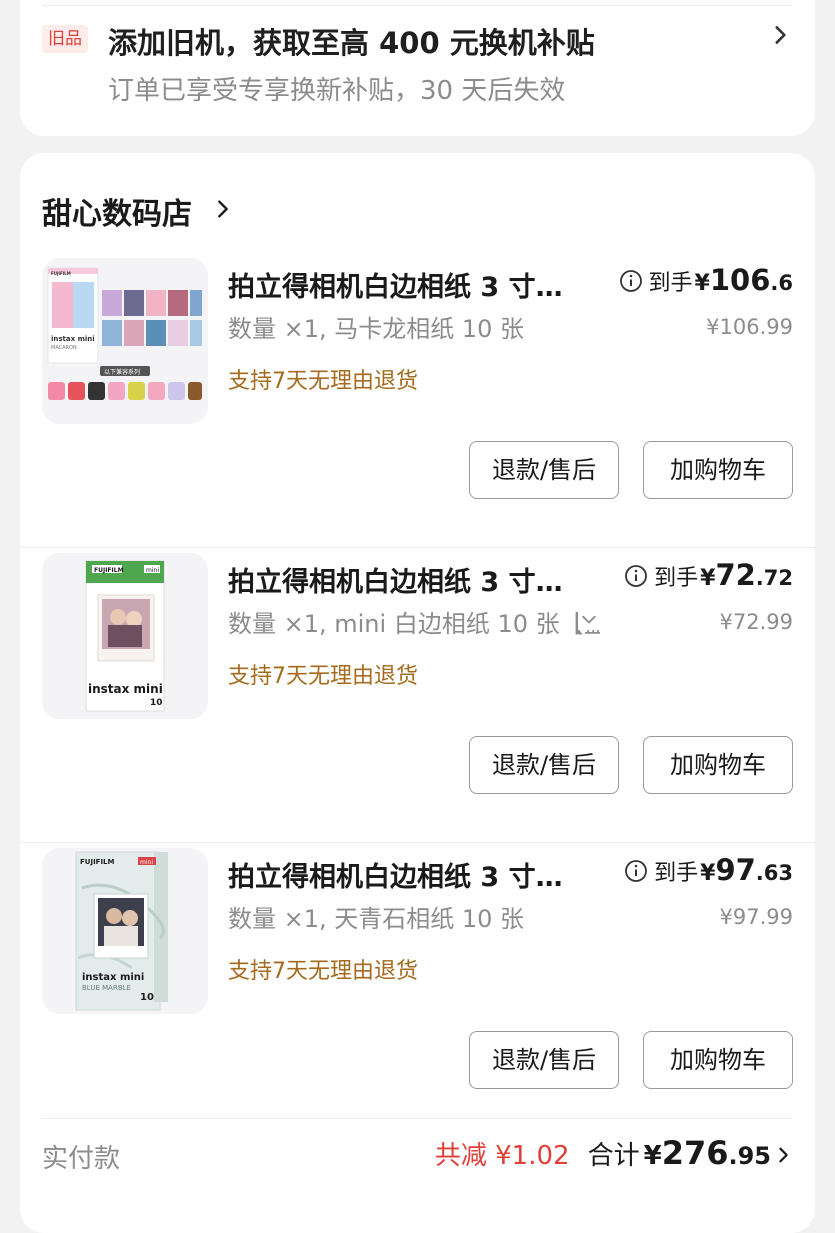  I want to click on original-price: ¥97.99, so click(756, 917).